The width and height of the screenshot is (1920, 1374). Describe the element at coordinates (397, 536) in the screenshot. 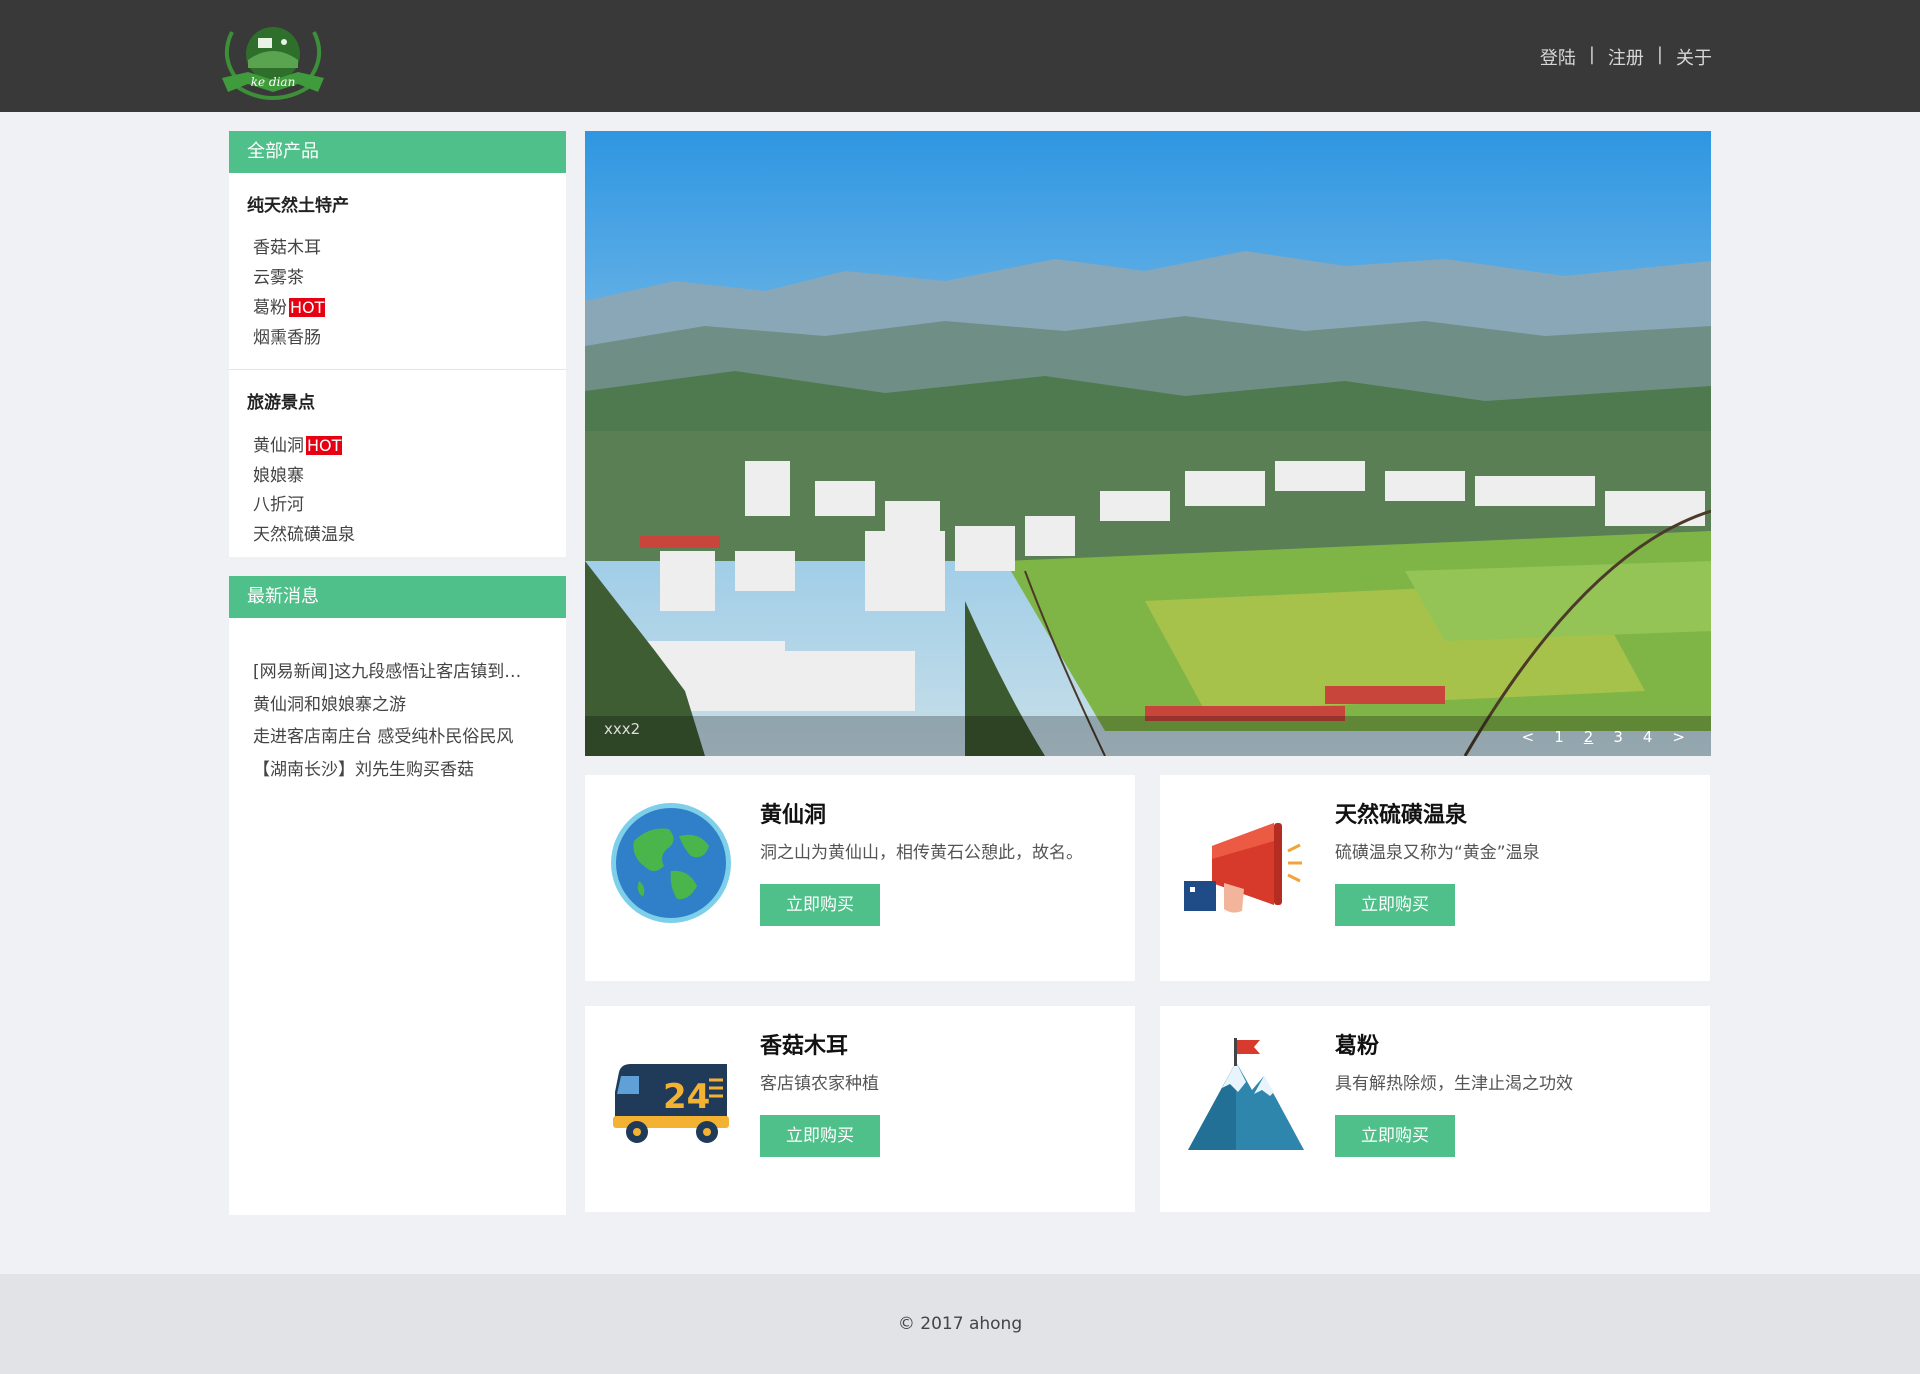

I see `category-item: 天然硫磺温泉` at that location.